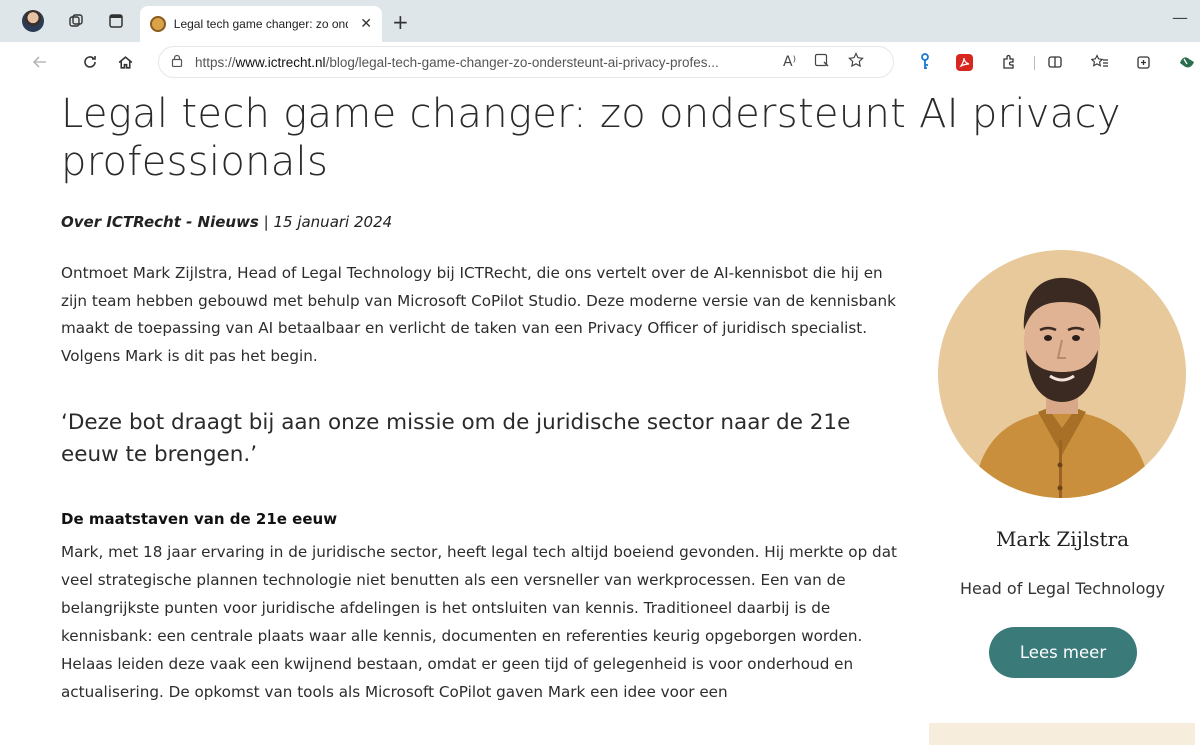 The width and height of the screenshot is (1200, 745). I want to click on sidebar-card, so click(1062, 734).